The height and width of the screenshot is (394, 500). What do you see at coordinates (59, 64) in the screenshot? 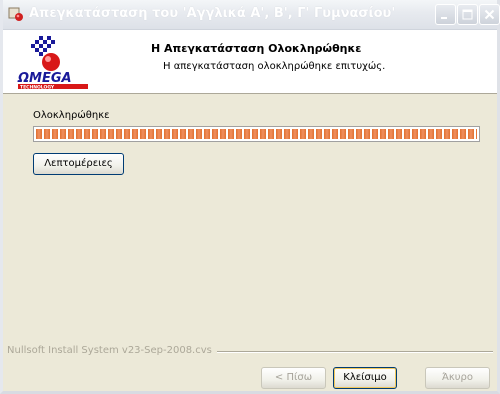
I see `omega-technology-logo: ΩMEGA TECHNOLOGY` at bounding box center [59, 64].